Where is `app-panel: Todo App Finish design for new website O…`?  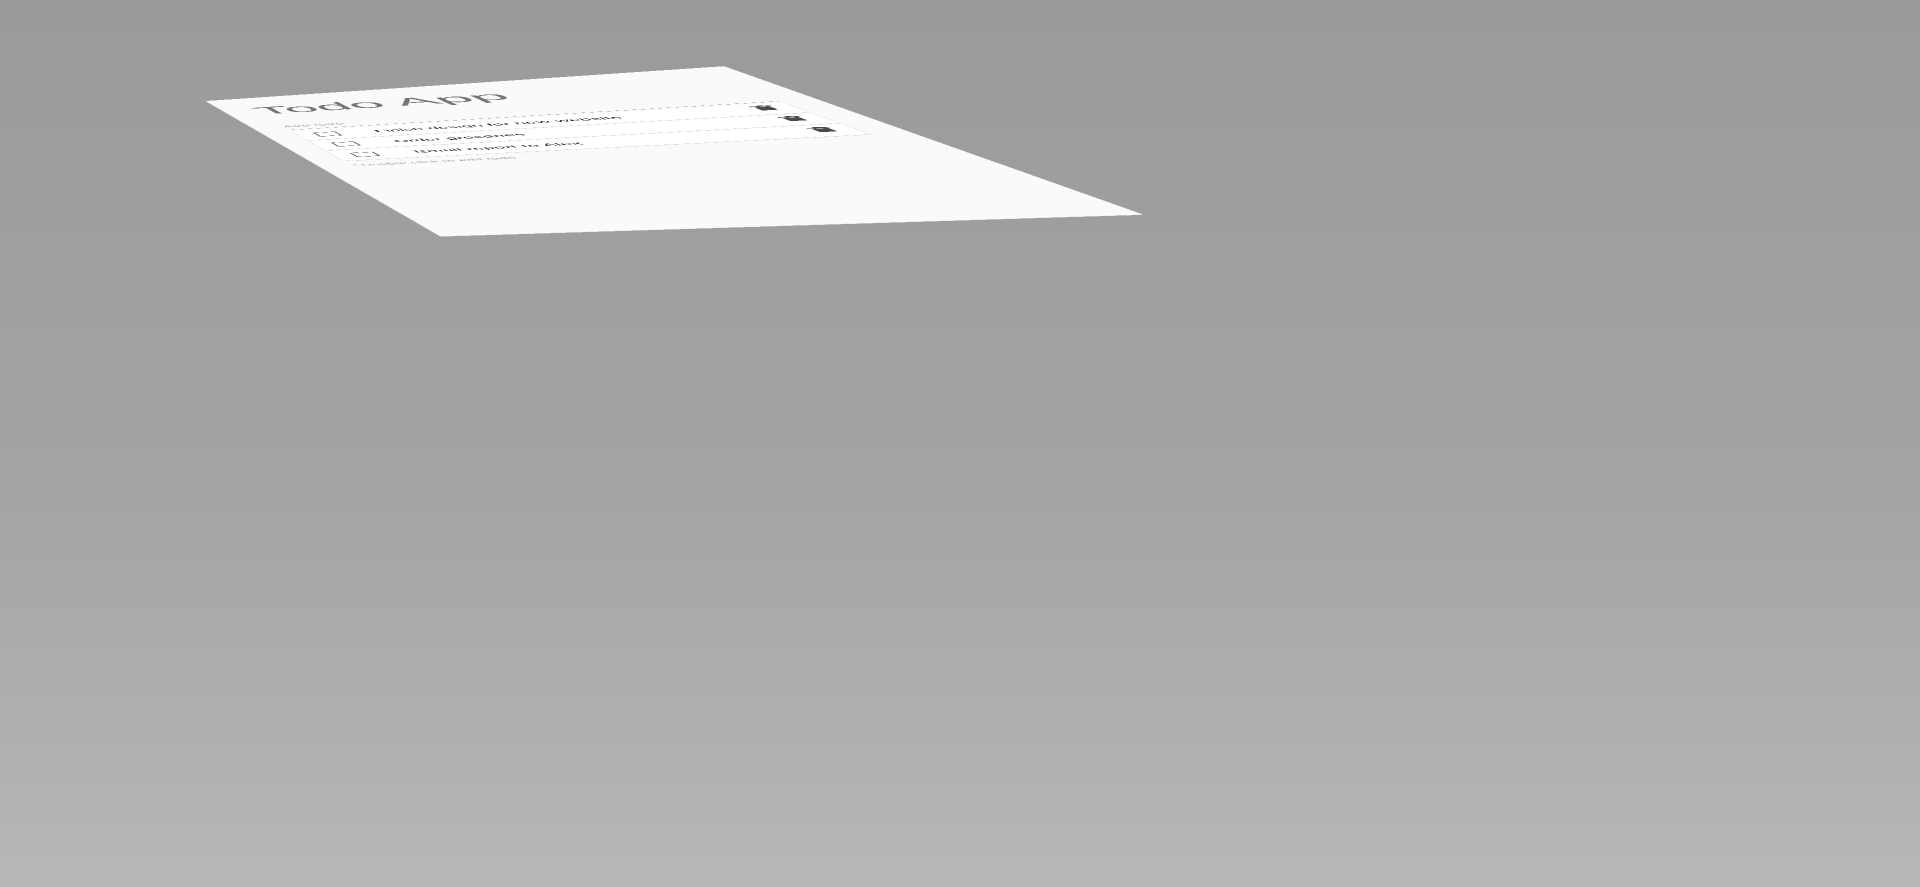 app-panel: Todo App Finish design for new website O… is located at coordinates (675, 151).